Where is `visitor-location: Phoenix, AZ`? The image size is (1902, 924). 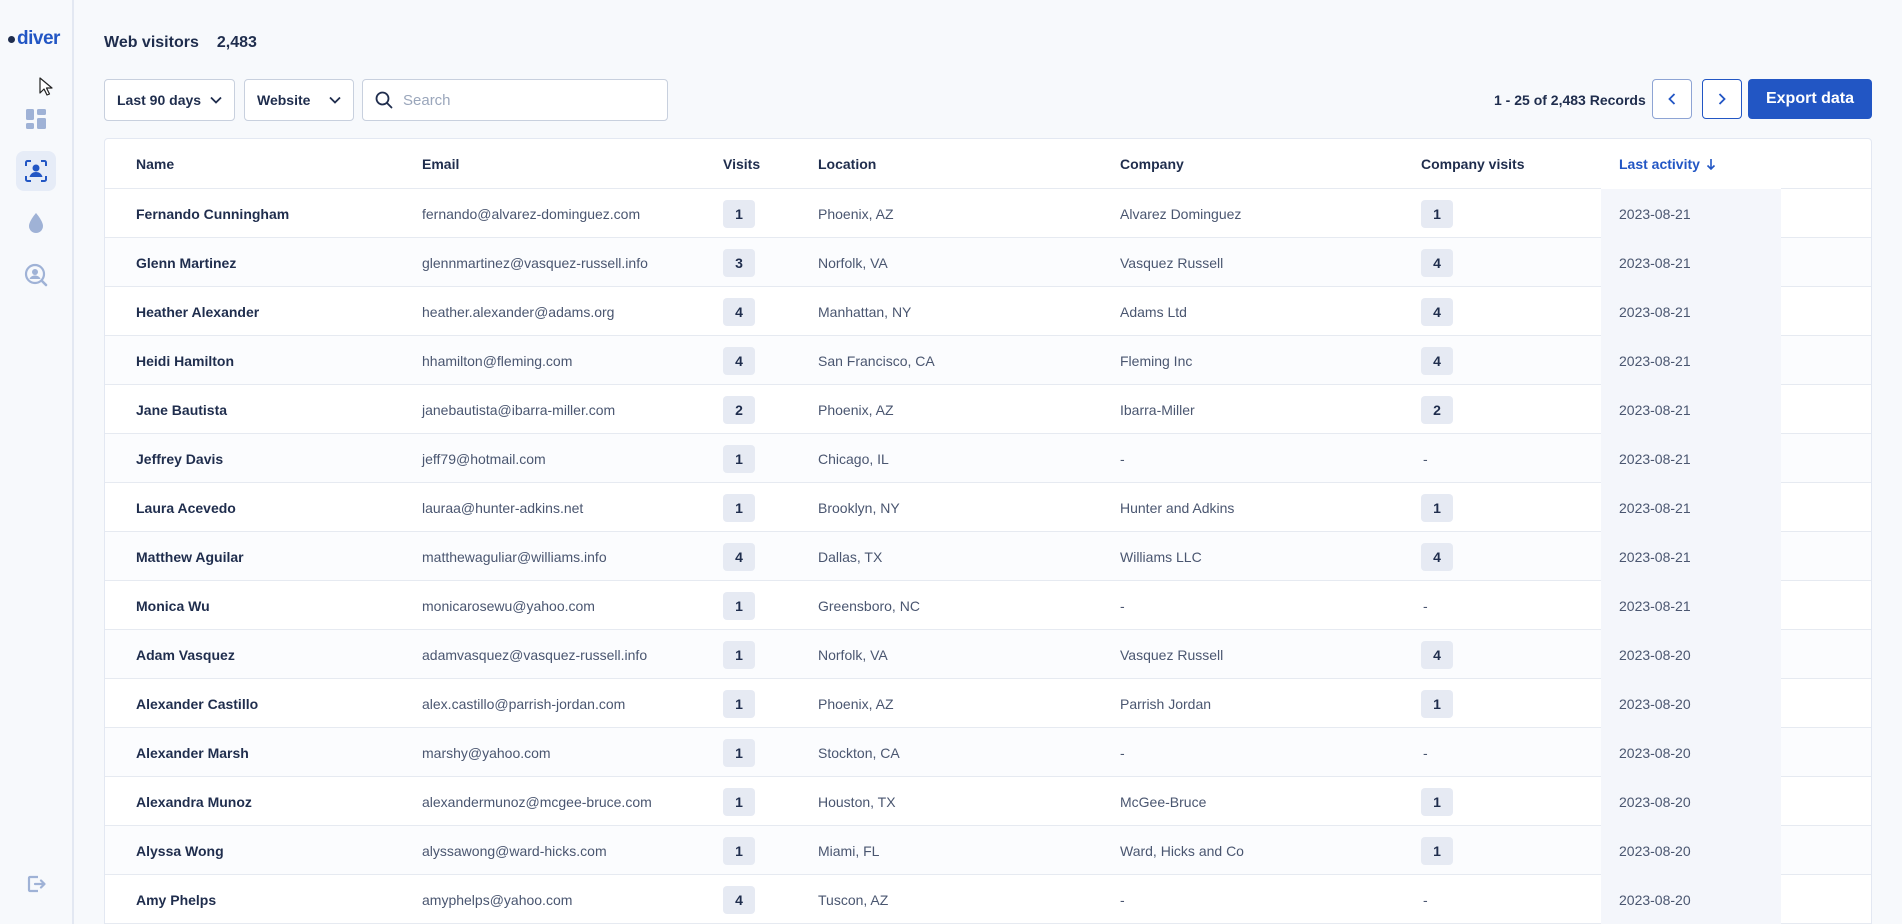
visitor-location: Phoenix, AZ is located at coordinates (856, 213).